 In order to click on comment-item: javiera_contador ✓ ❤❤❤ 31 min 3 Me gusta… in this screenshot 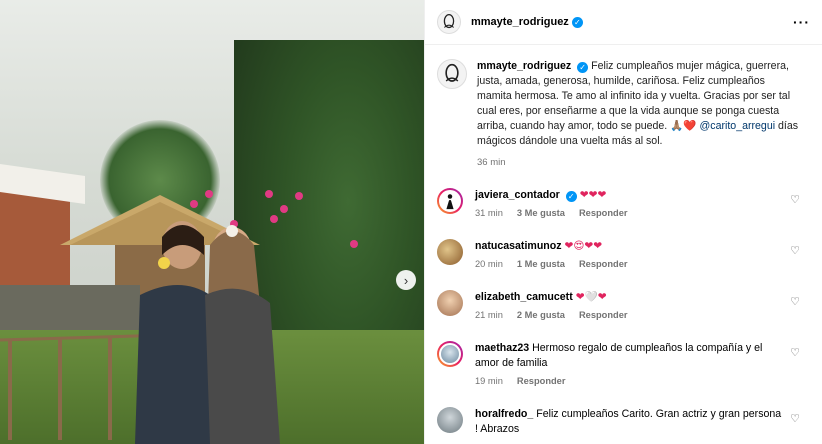, I will do `click(623, 204)`.